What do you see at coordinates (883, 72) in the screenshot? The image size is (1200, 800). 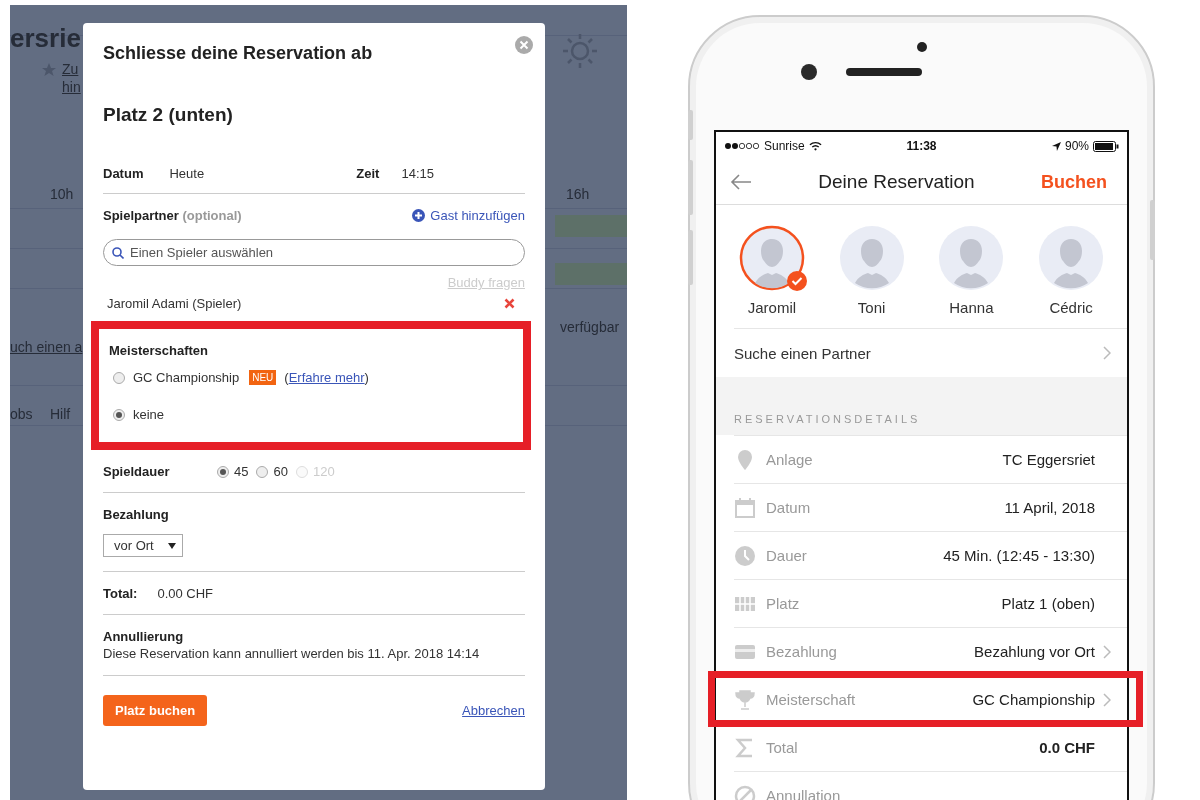 I see `speaker-icon` at bounding box center [883, 72].